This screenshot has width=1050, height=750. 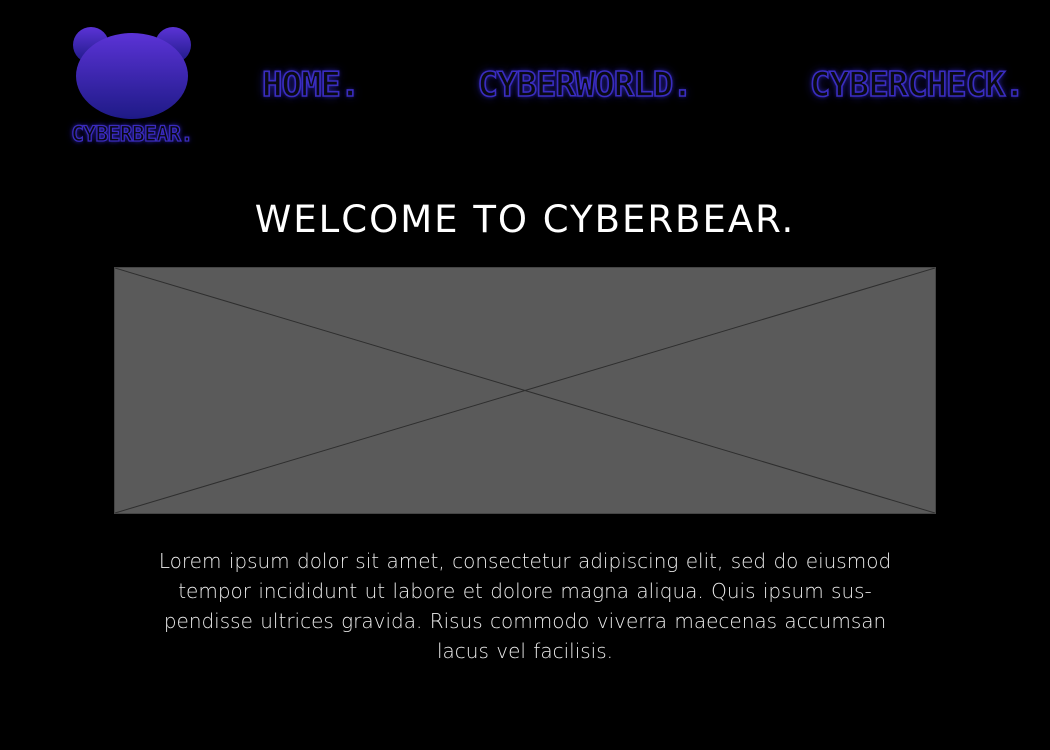 What do you see at coordinates (917, 85) in the screenshot?
I see `nav-link-cybercheck: CYBERCHECK.` at bounding box center [917, 85].